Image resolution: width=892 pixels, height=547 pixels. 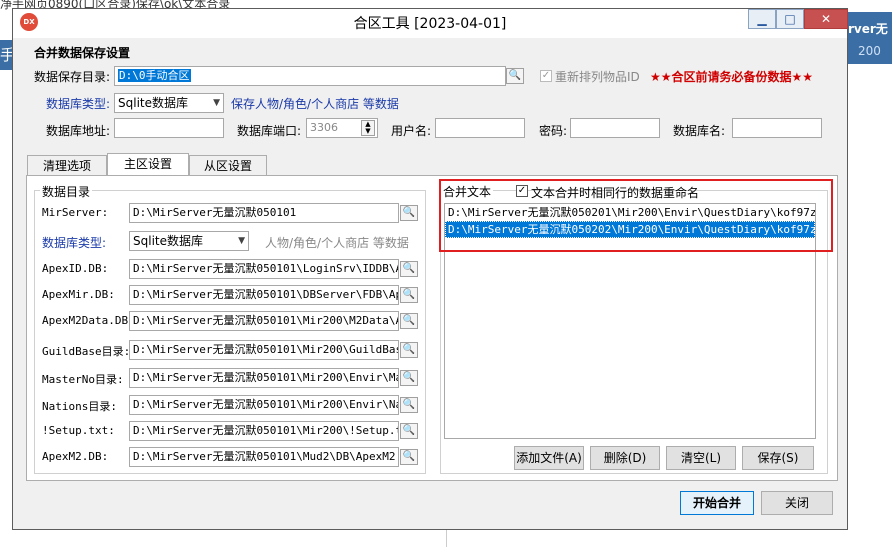 What do you see at coordinates (154, 75) in the screenshot?
I see `save-dir-value: D:\0手动合区` at bounding box center [154, 75].